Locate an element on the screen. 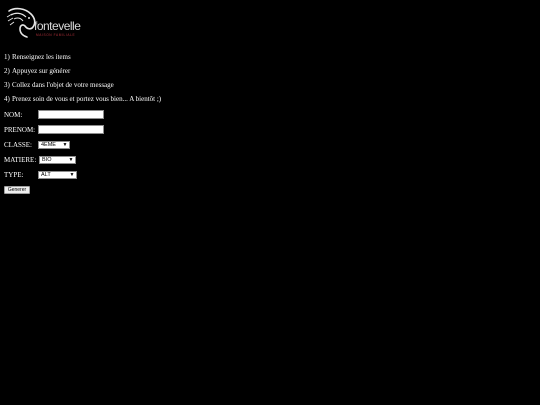 Image resolution: width=540 pixels, height=405 pixels. type-label: TYPE: is located at coordinates (14, 175).